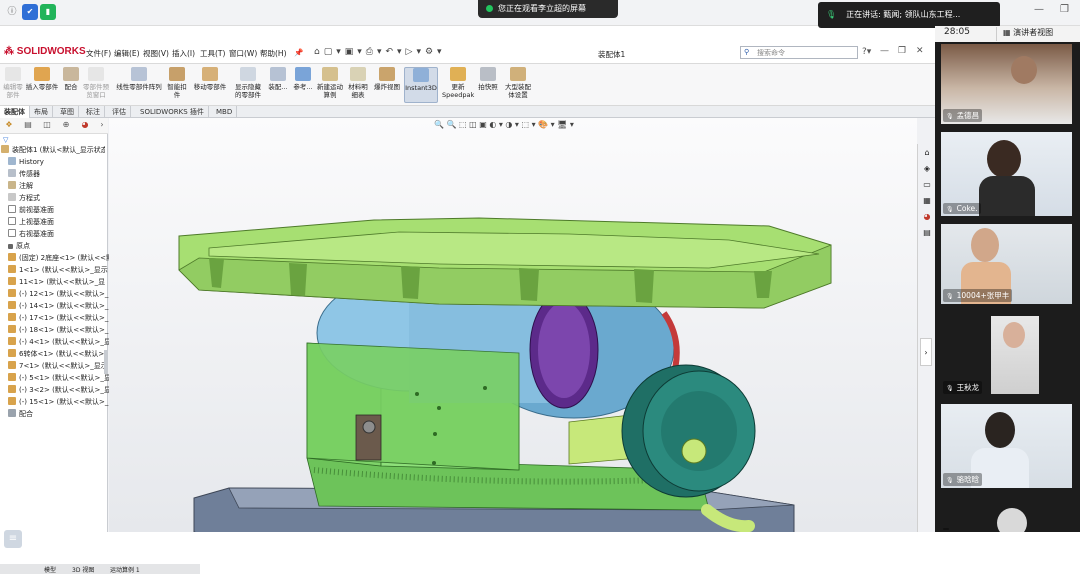 The image size is (1080, 574). I want to click on menu-edit: 编辑(E), so click(127, 53).